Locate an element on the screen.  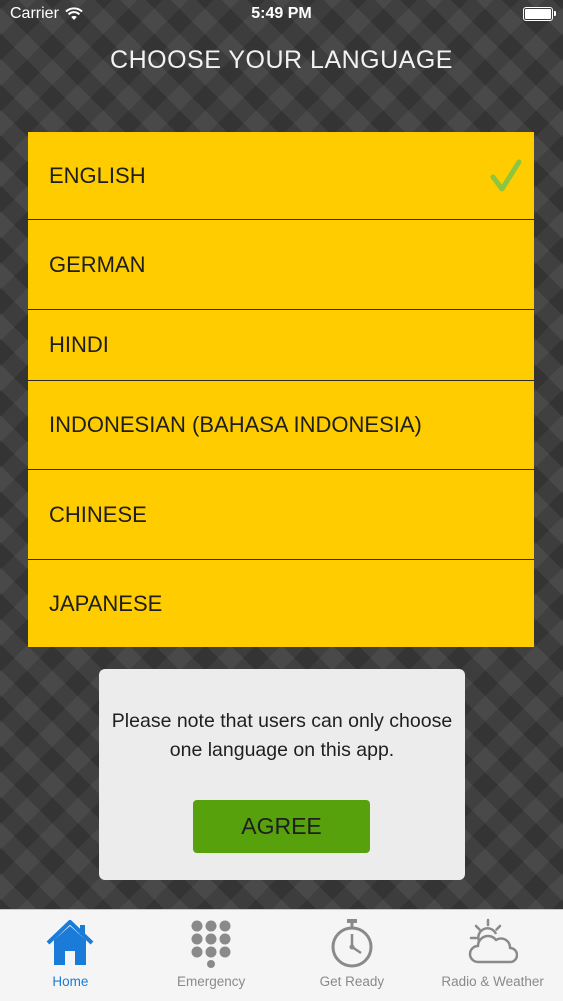
tab-bar: Home Emergency Get Ready Radio & Weather is located at coordinates (281, 955).